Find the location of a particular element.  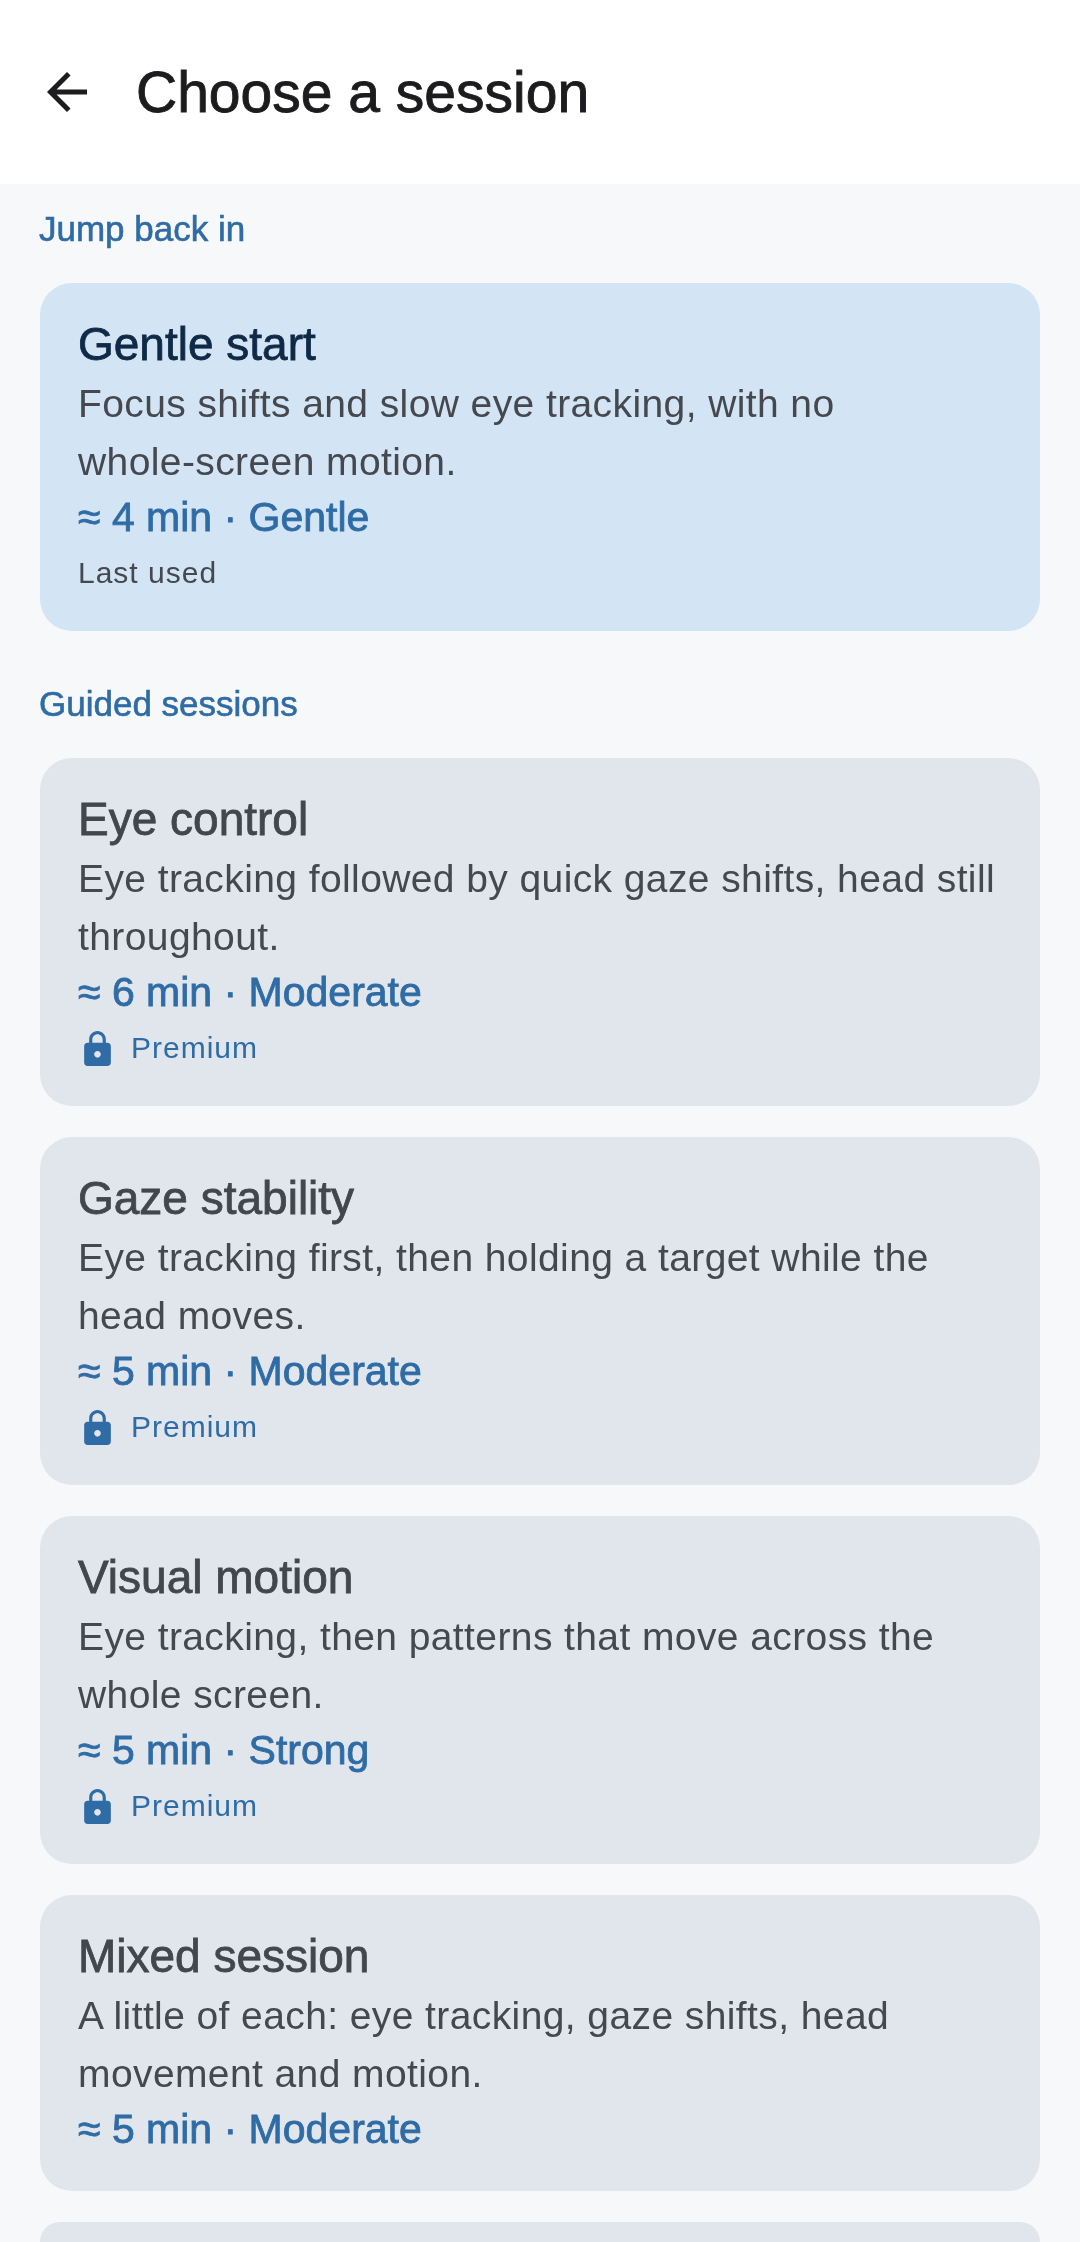

session-card: Eye control Eye tracking followed by quick gaze shifts, head still throughout. ≈ 6 min · Moderate Premium is located at coordinates (540, 932).